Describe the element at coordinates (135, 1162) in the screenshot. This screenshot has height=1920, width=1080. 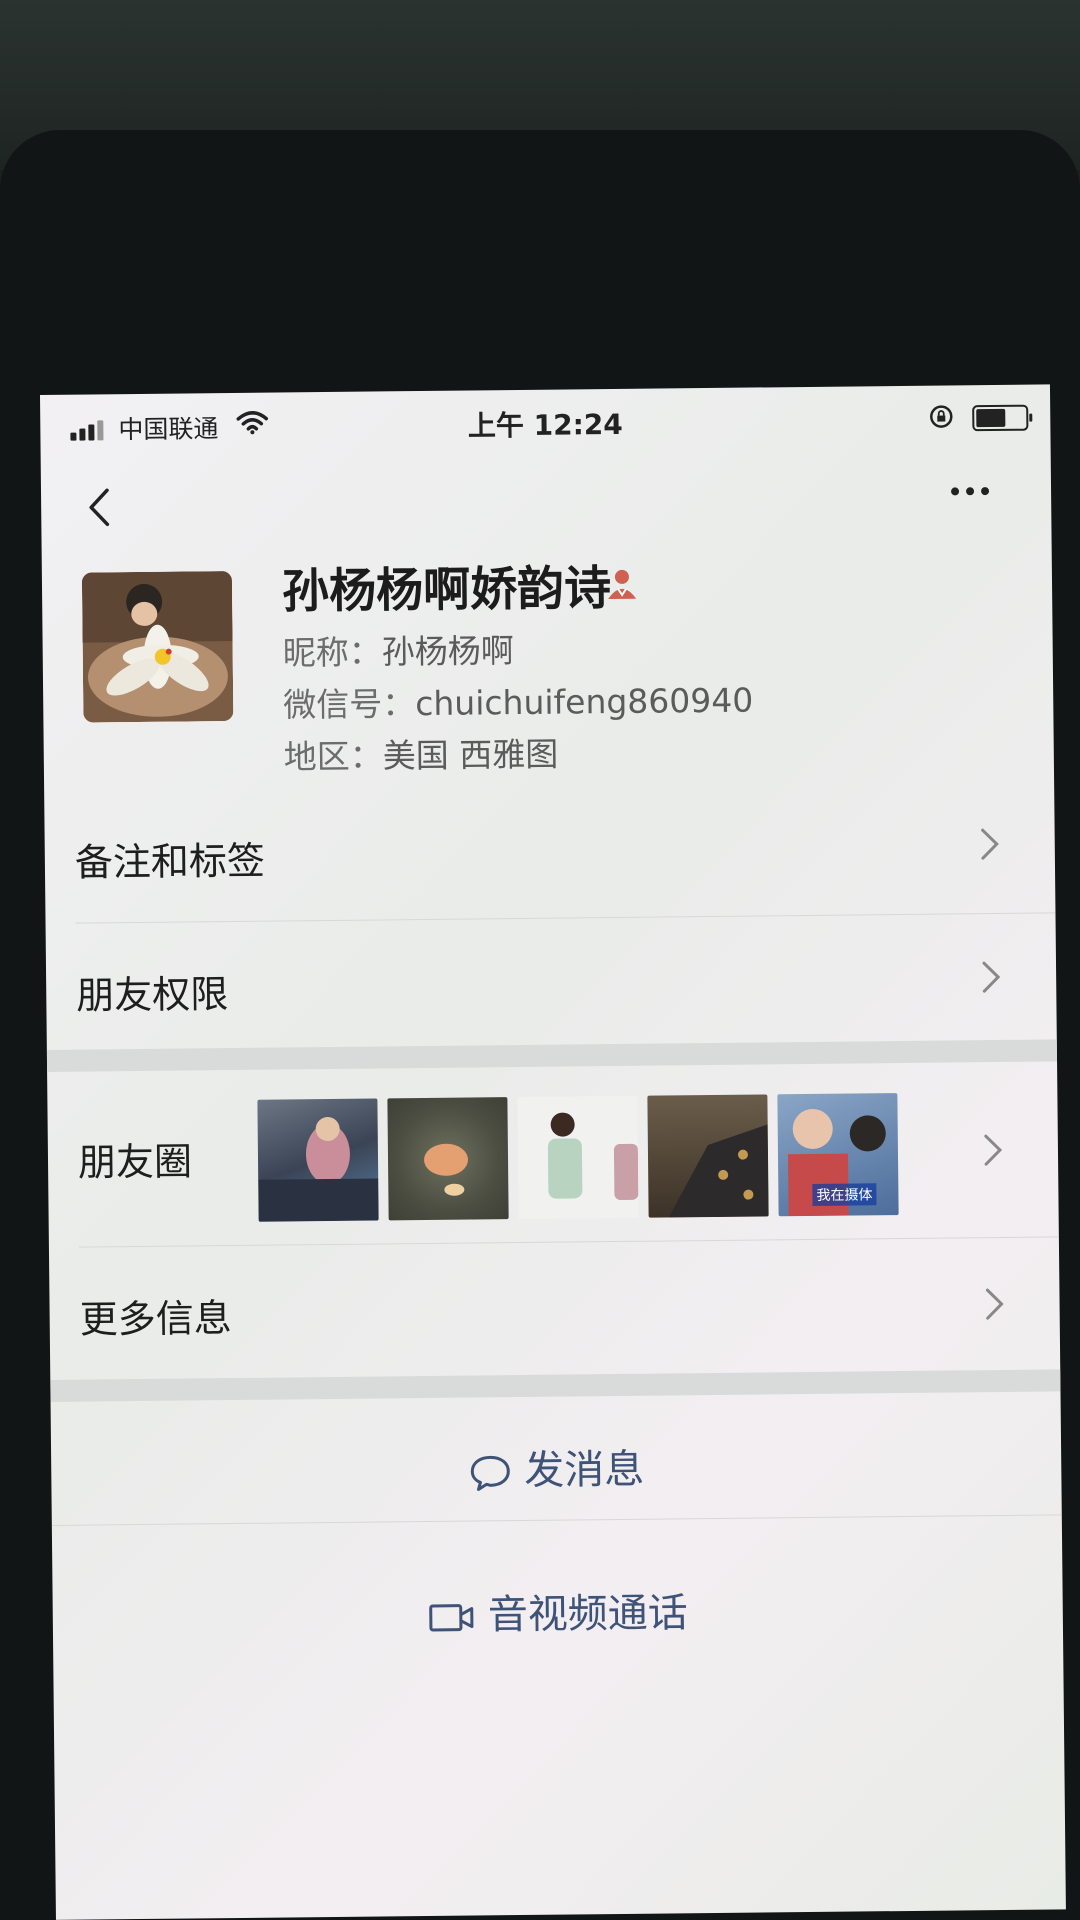
I see `moments-label: 朋友圈` at that location.